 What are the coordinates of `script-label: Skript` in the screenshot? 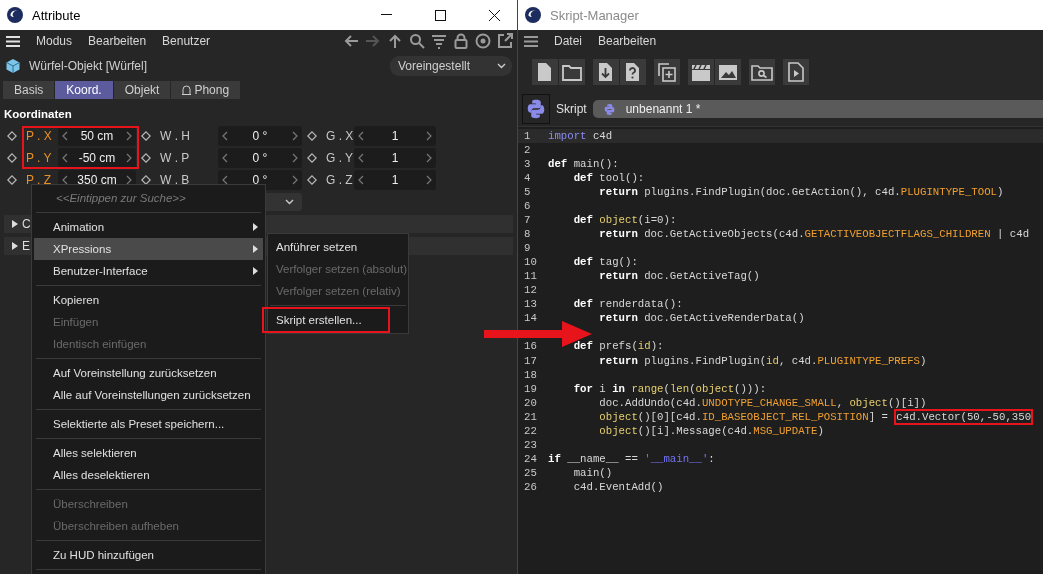 It's located at (571, 109).